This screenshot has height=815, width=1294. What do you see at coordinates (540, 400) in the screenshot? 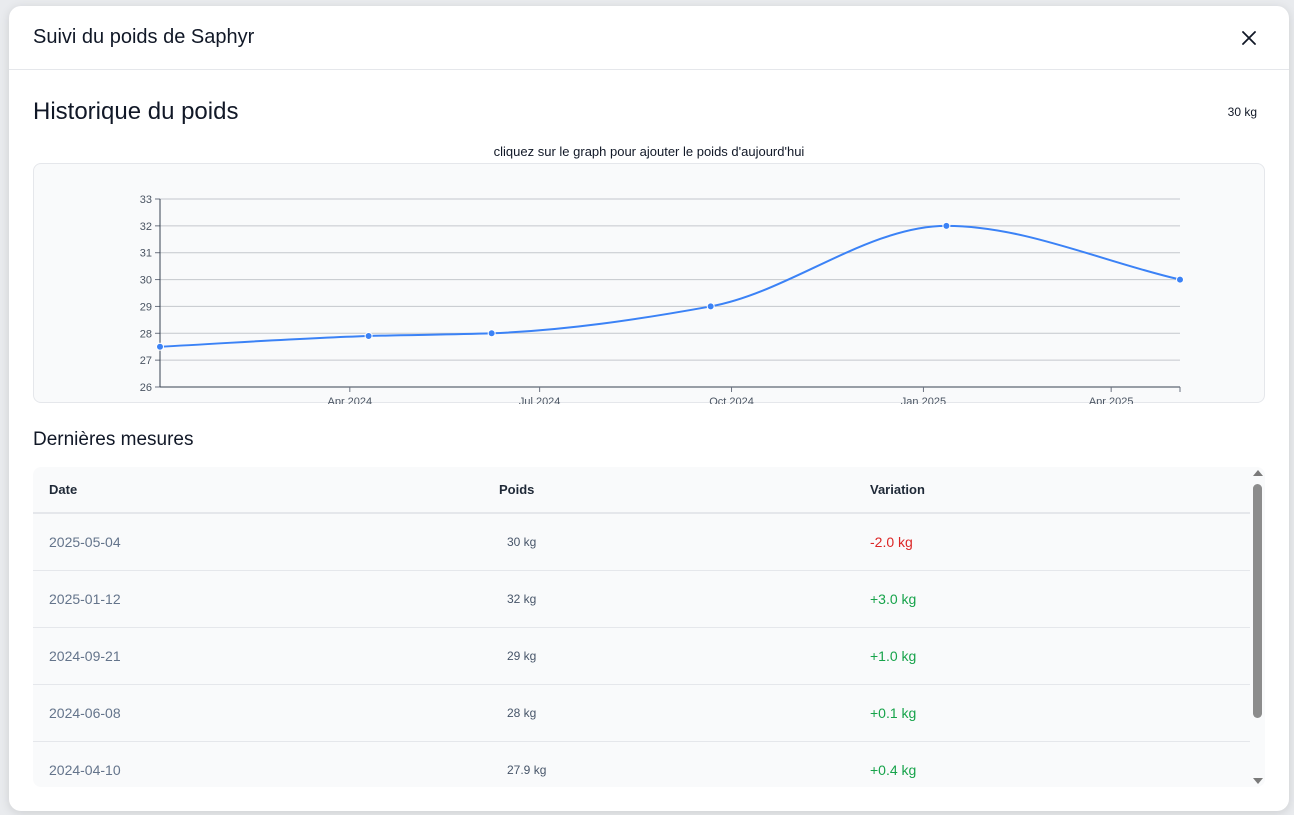
I see `x-tick-label: Jul 2024` at bounding box center [540, 400].